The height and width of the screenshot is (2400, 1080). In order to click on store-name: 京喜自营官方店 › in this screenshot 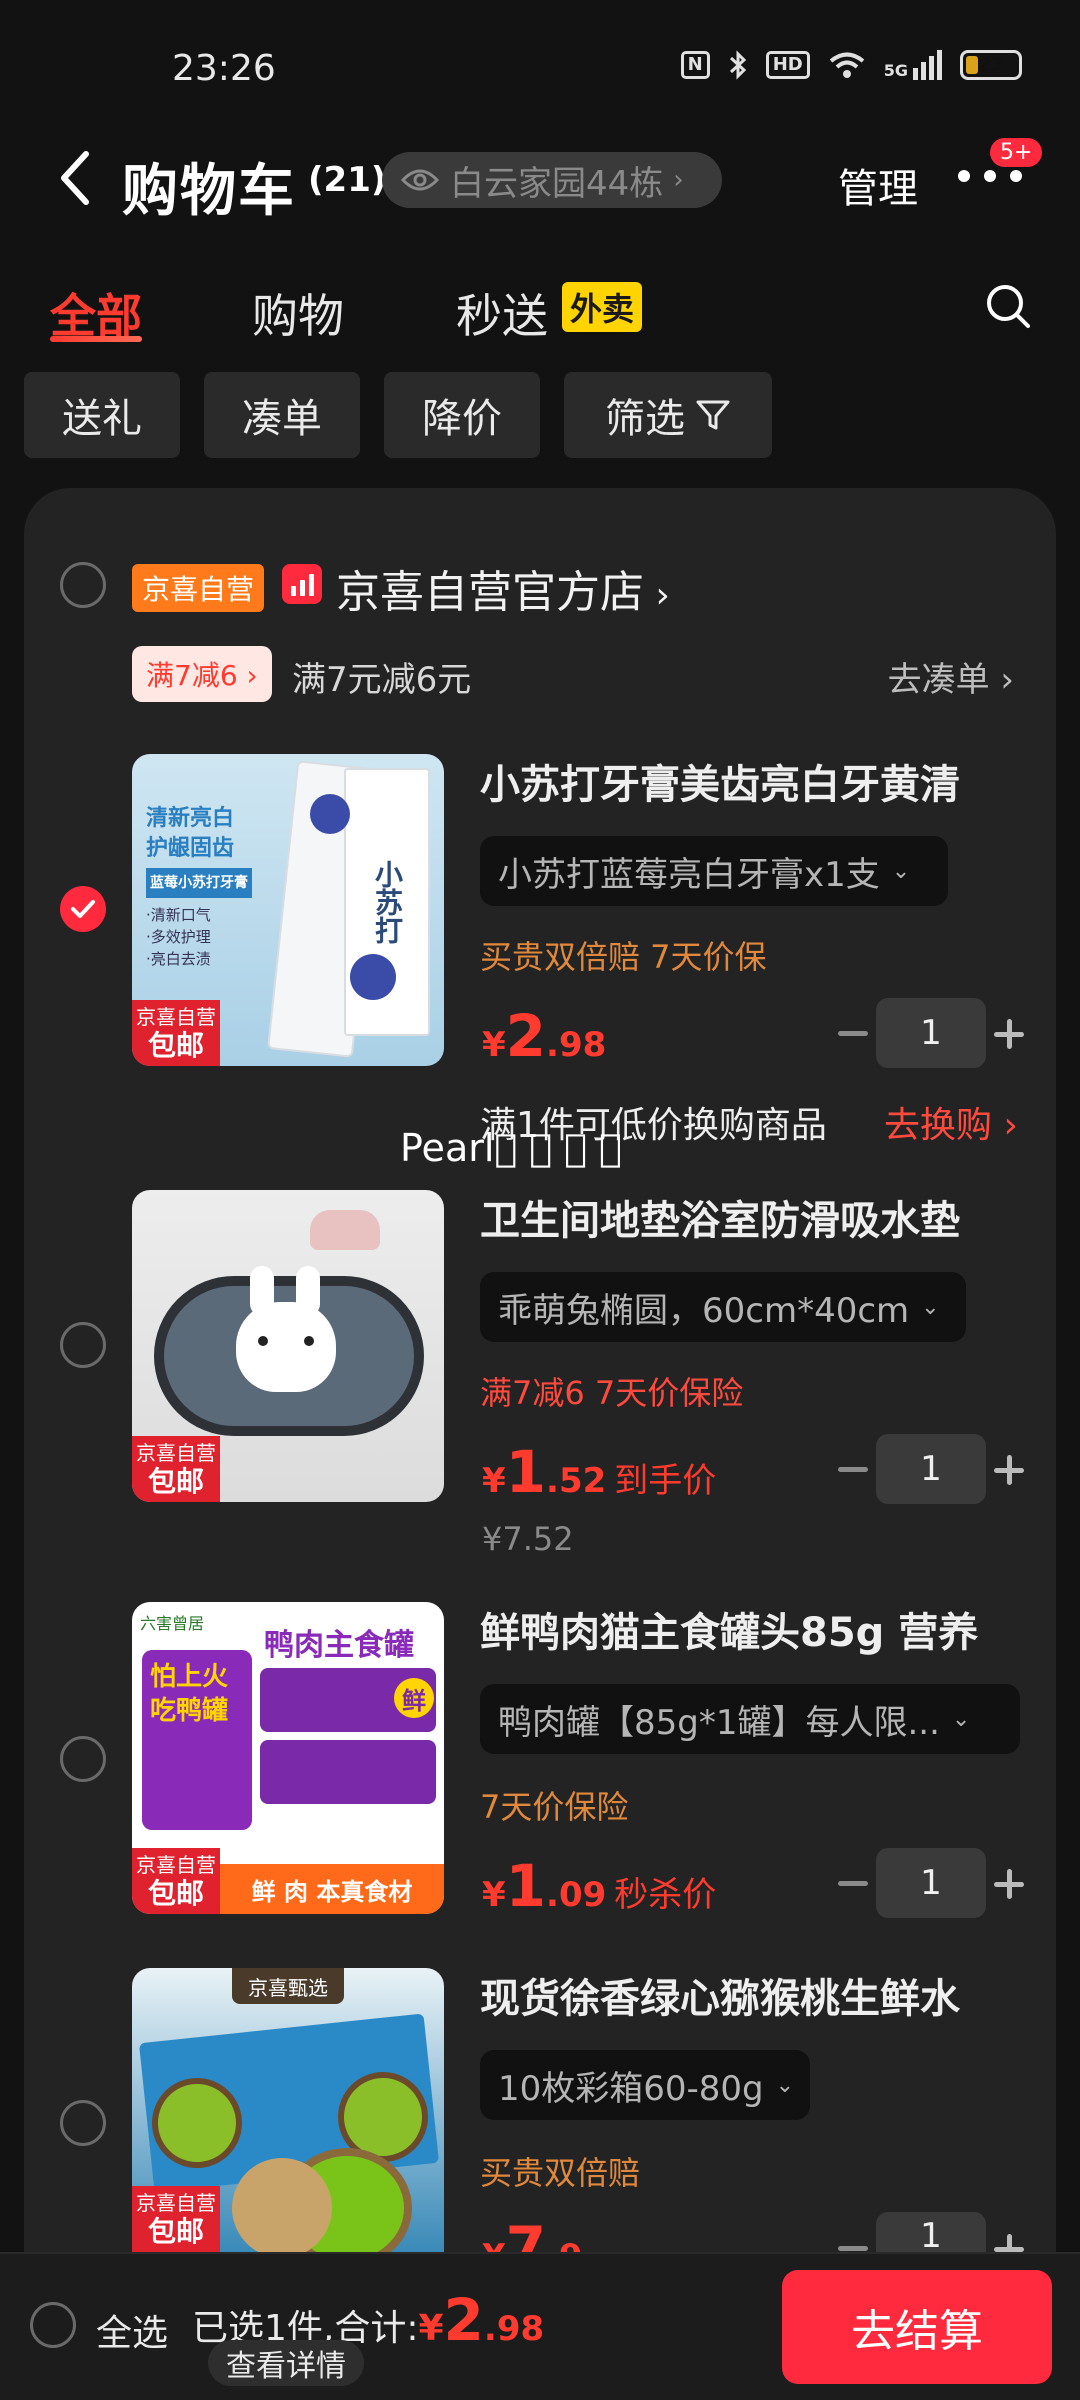, I will do `click(503, 588)`.